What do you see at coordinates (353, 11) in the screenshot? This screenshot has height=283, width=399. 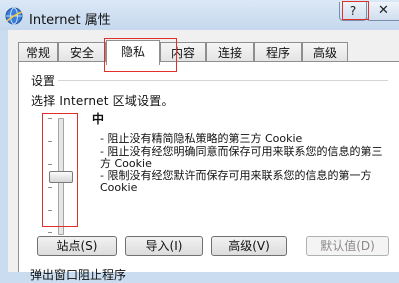 I see `help-button: ?` at bounding box center [353, 11].